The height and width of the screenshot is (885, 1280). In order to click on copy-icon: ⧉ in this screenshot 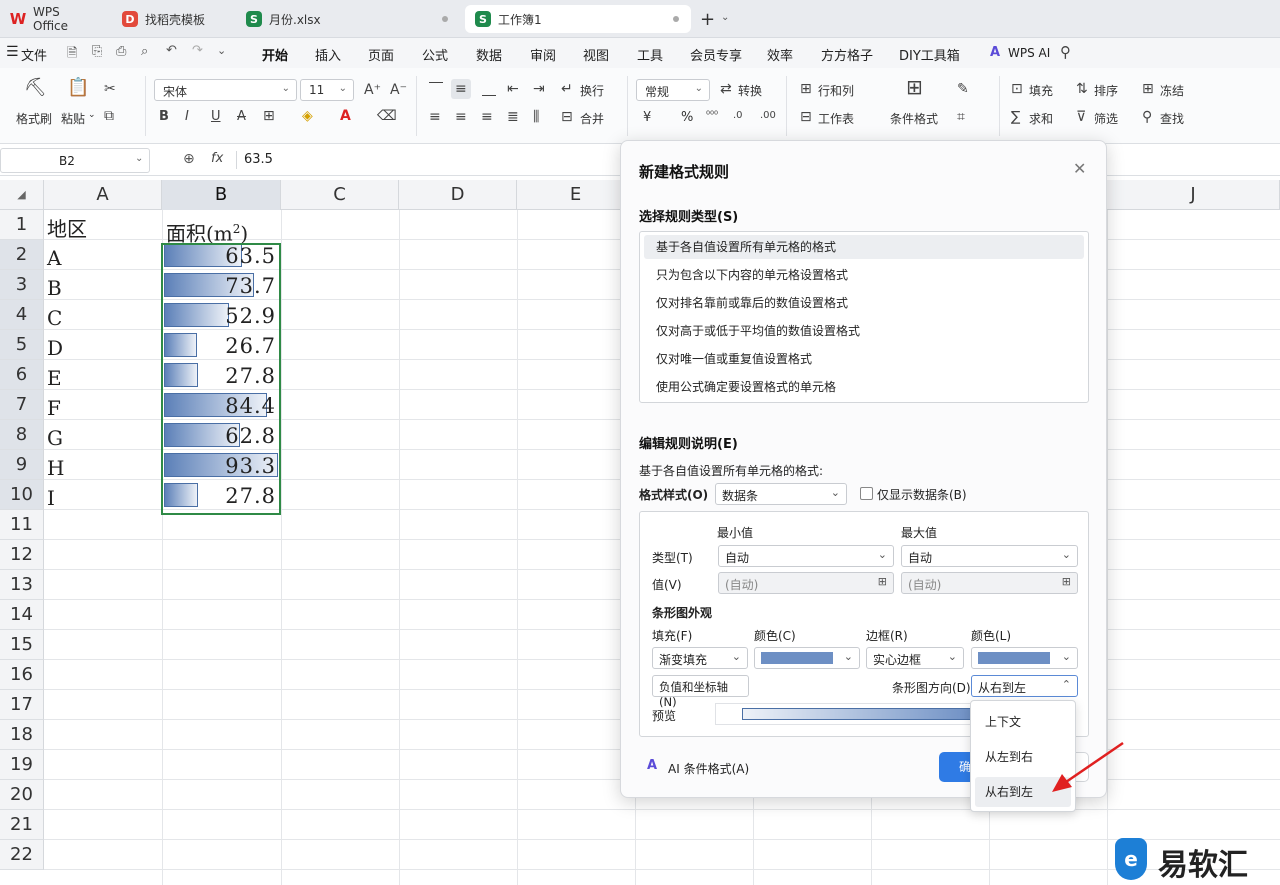, I will do `click(109, 116)`.